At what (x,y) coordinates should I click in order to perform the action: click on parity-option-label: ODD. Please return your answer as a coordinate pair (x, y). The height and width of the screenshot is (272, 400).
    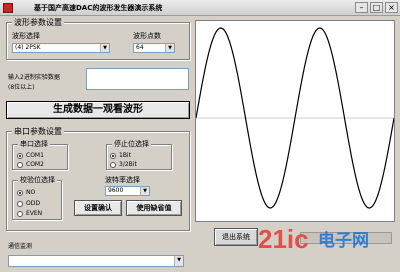
    Looking at the image, I should click on (33, 203).